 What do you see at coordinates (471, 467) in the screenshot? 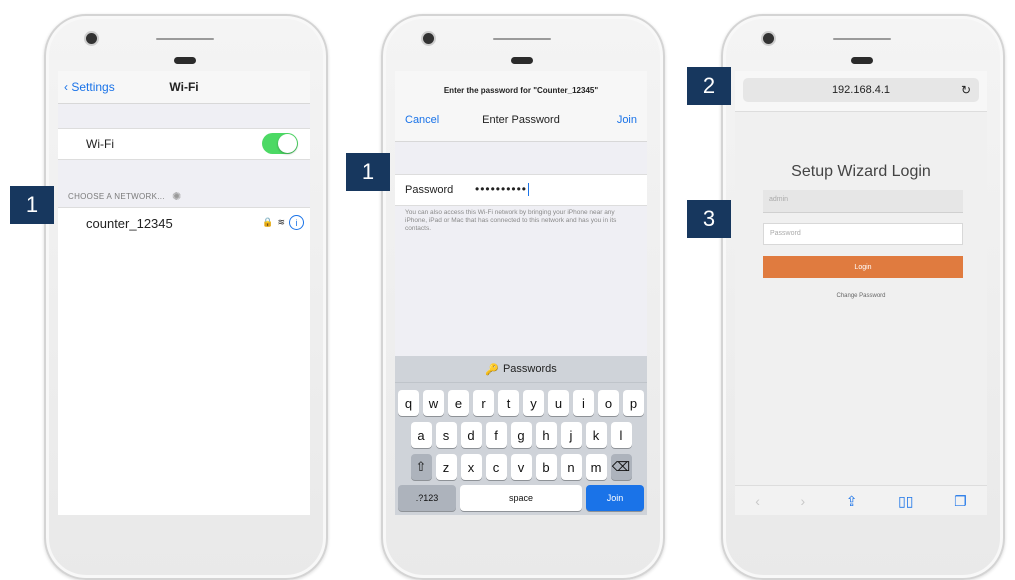
I see `key-x: x` at bounding box center [471, 467].